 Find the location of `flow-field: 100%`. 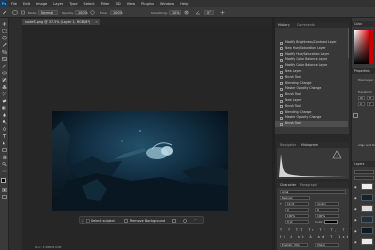

flow-field: 100% is located at coordinates (116, 12).